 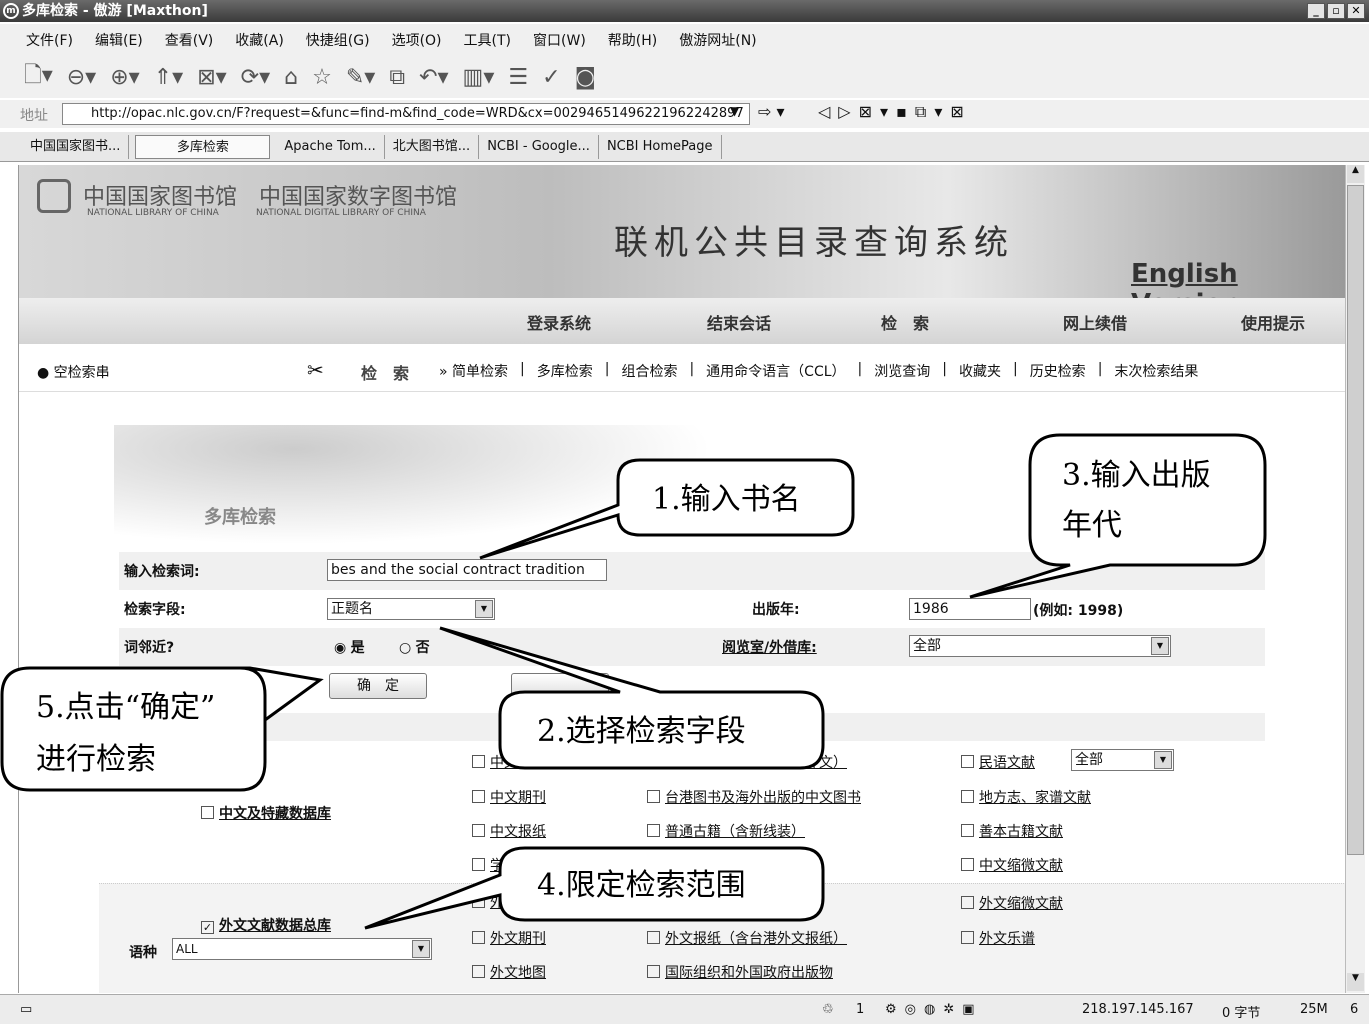 What do you see at coordinates (96, 759) in the screenshot?
I see `callout-5-text-line2: 进行检索` at bounding box center [96, 759].